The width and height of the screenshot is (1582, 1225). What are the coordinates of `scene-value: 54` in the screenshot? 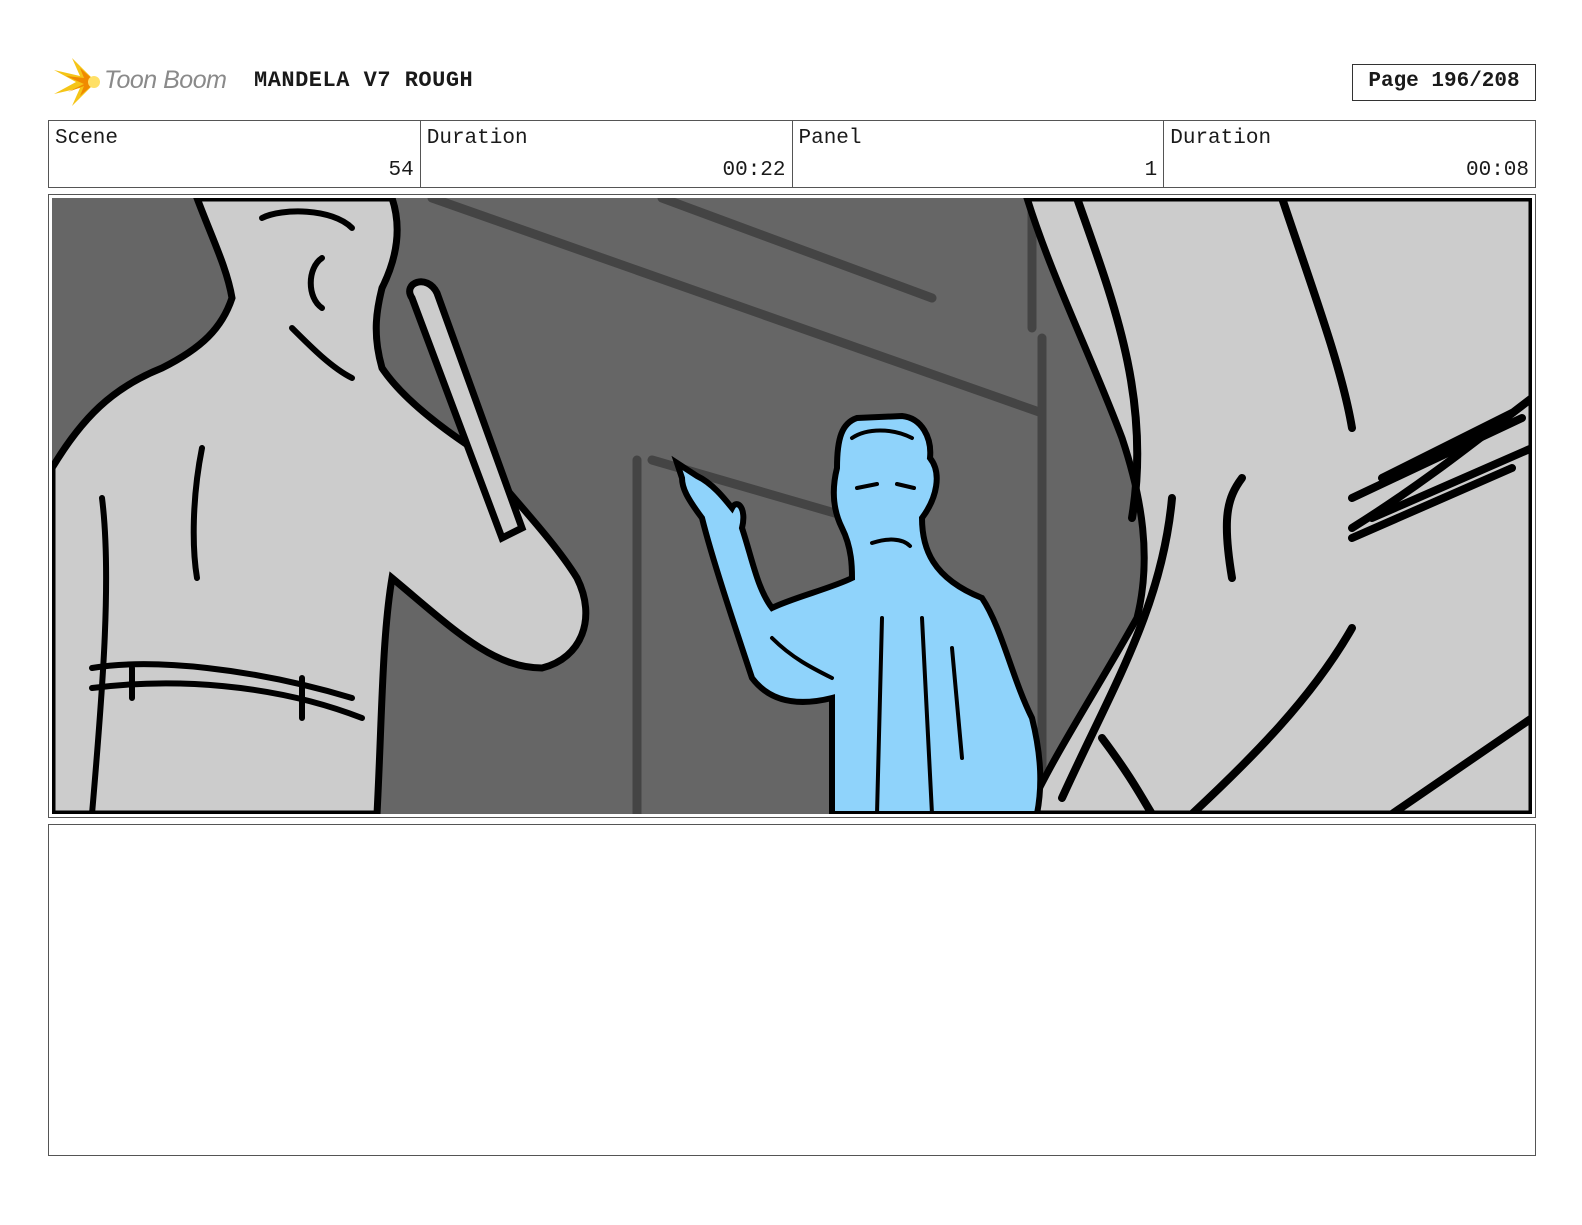 It's located at (401, 170).